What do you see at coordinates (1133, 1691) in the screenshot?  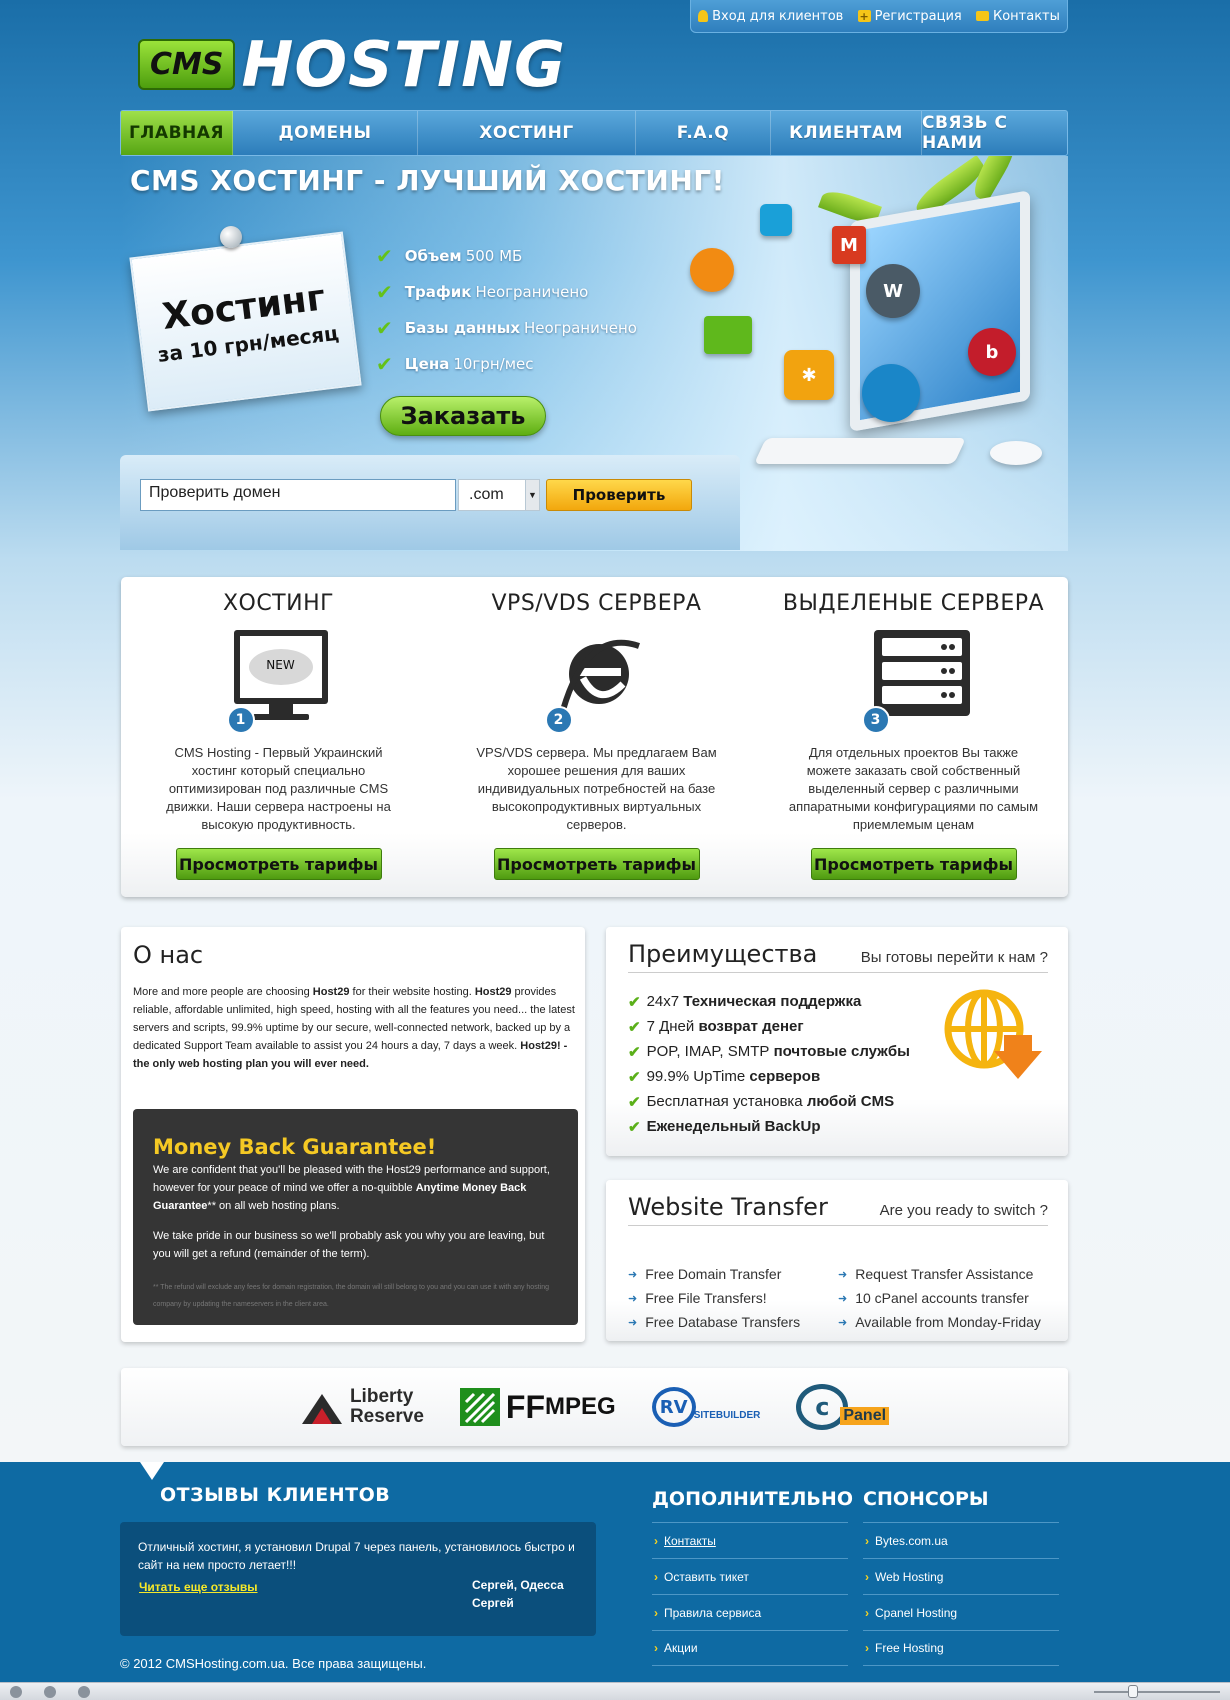 I see `zoom-slider-handle` at bounding box center [1133, 1691].